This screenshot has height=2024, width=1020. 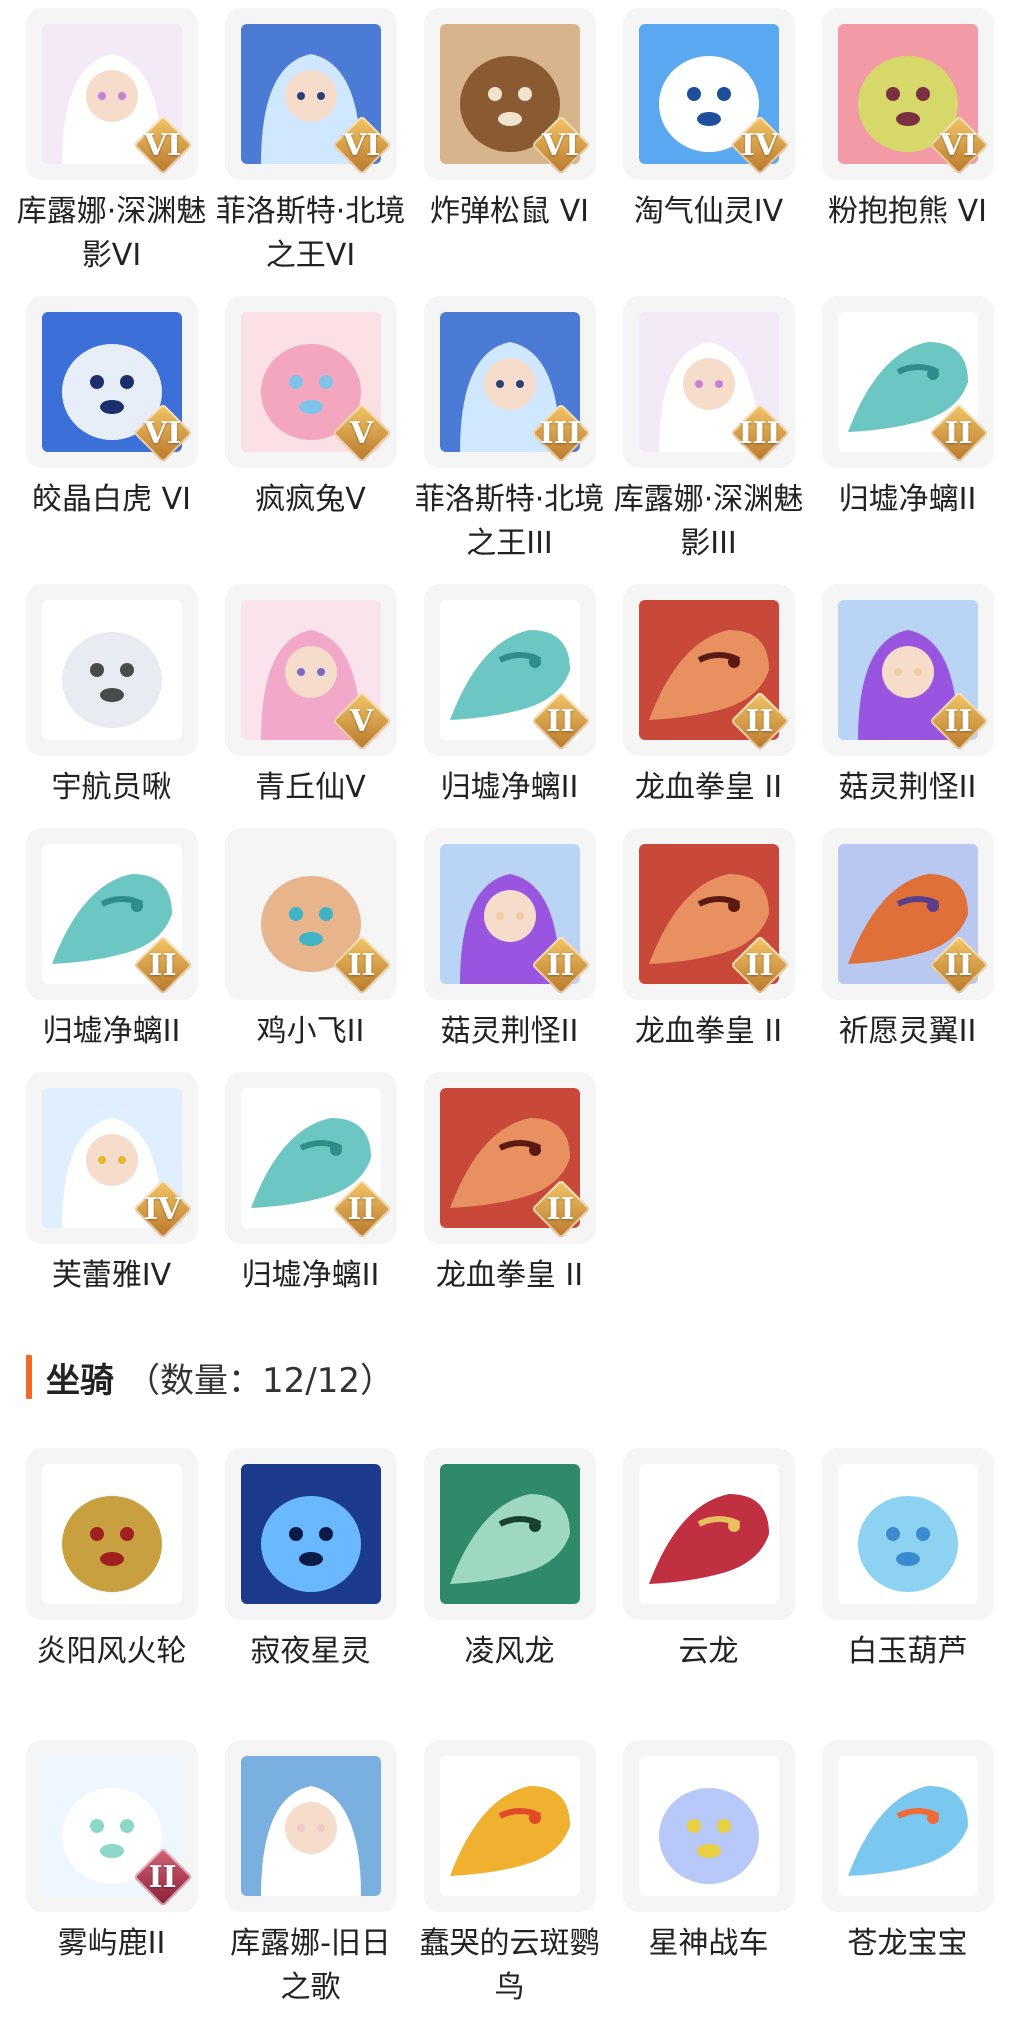 I want to click on pet-card: IV 芙蕾雅IV, so click(x=111, y=1186).